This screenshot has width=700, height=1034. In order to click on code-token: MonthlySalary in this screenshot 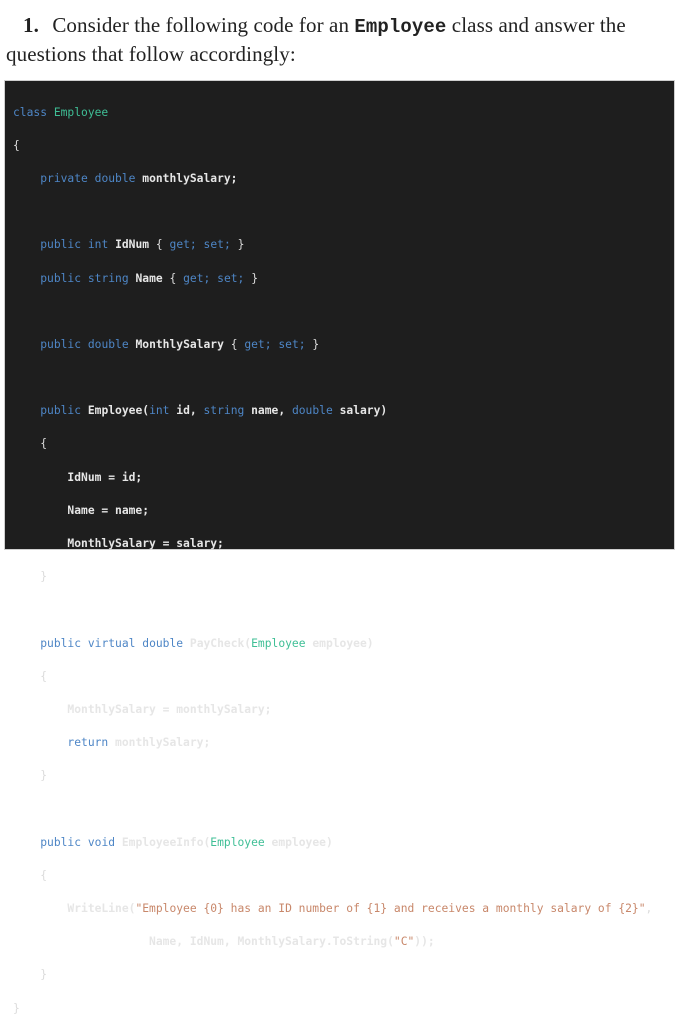, I will do `click(179, 344)`.